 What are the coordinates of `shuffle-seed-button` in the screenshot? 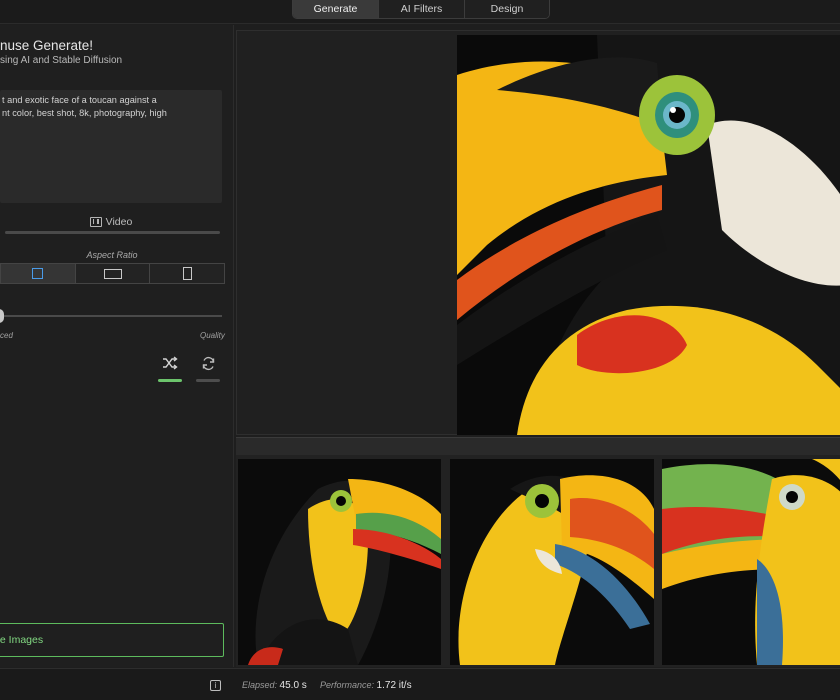 It's located at (170, 363).